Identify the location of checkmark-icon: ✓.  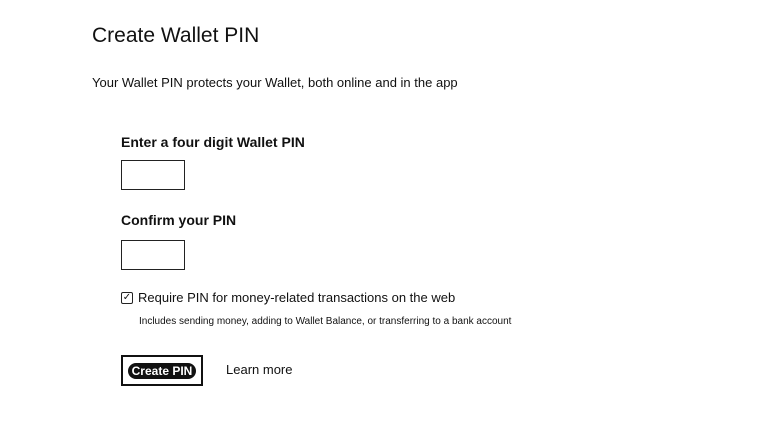
(127, 297).